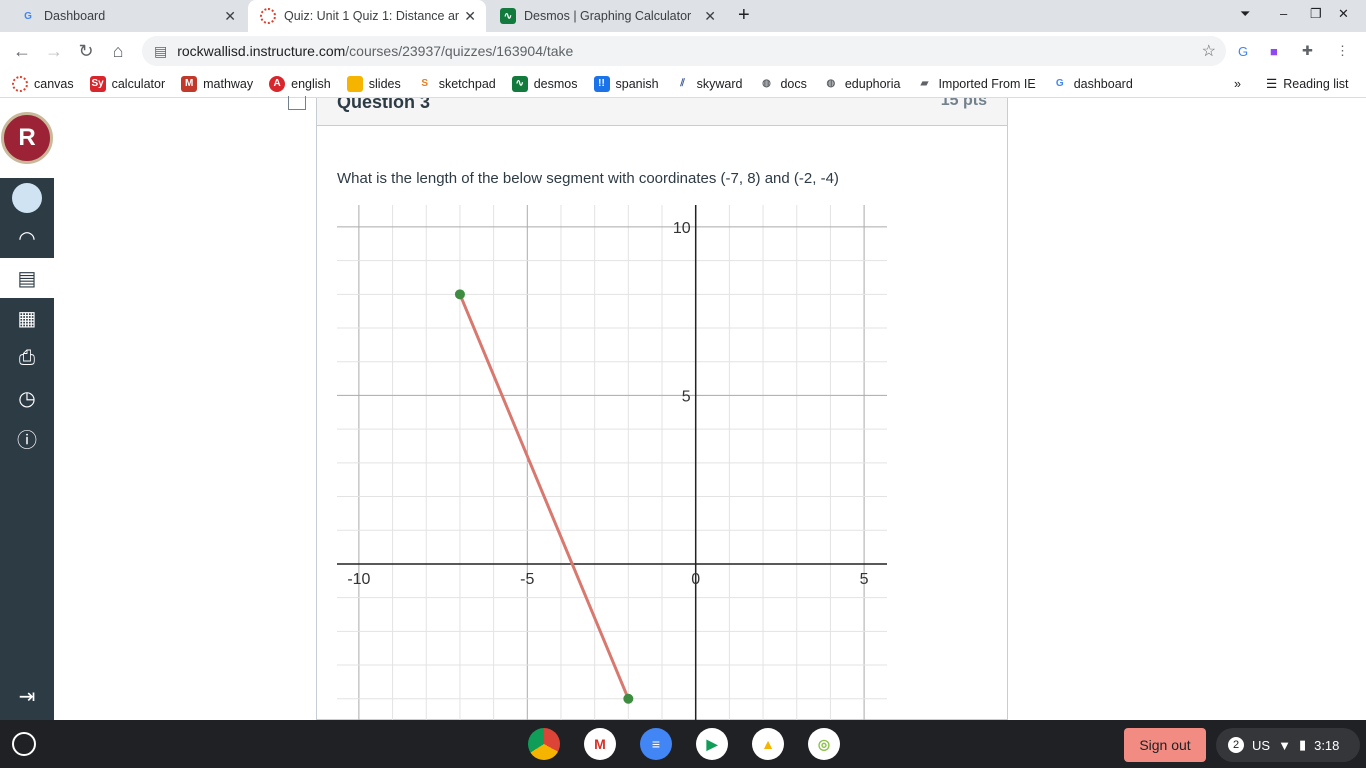  I want to click on reading-list-label: Reading list, so click(1316, 83).